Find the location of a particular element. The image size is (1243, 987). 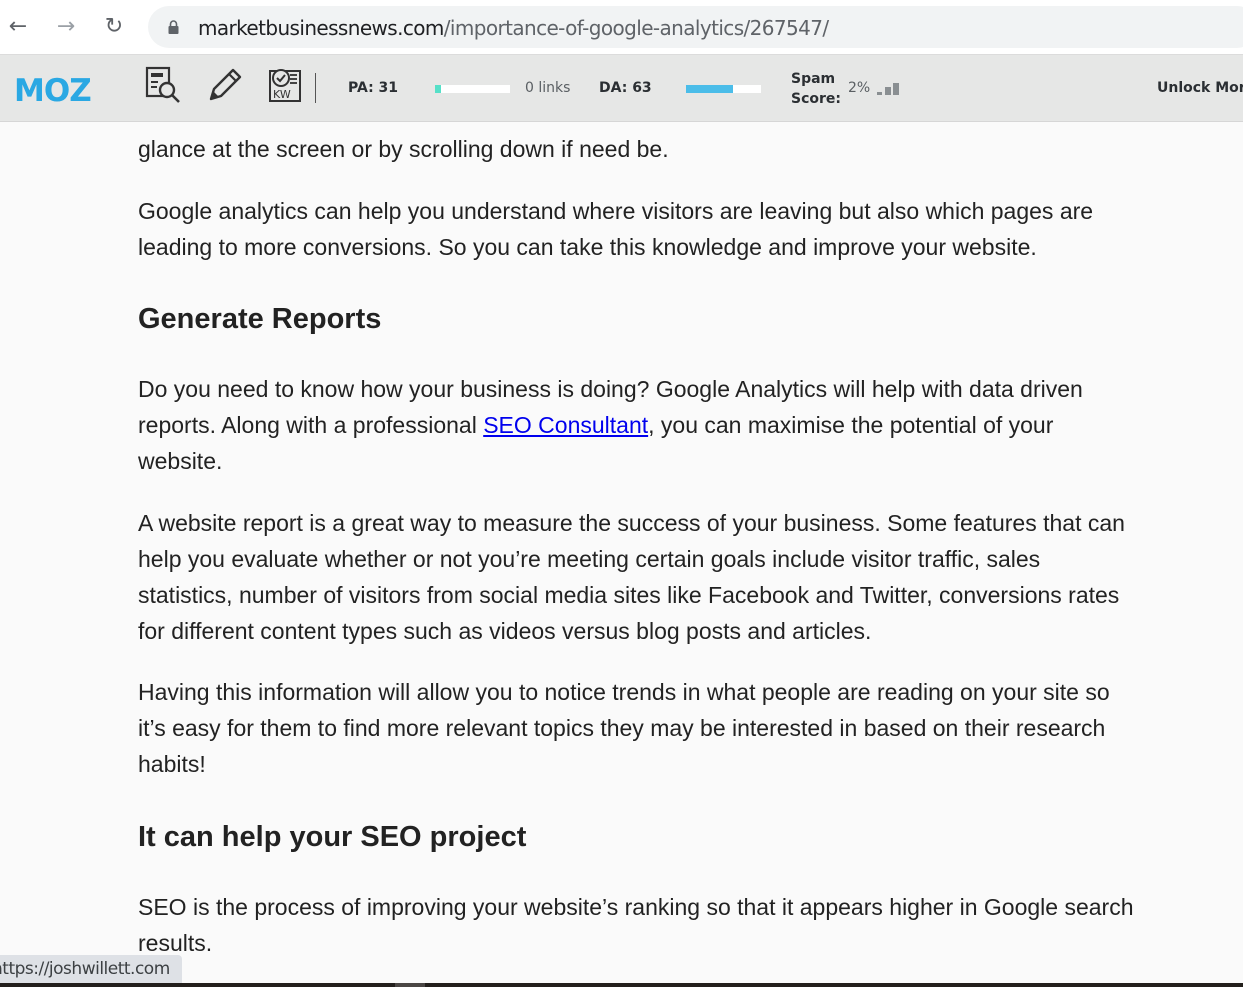

text: , you can maximise the potential of your is located at coordinates (851, 425).